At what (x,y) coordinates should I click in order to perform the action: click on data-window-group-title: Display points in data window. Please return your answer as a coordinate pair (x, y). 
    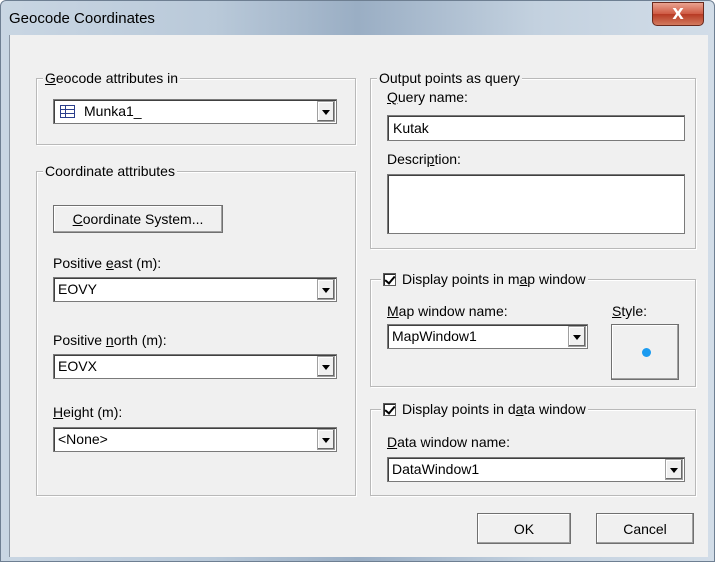
    Looking at the image, I should click on (484, 409).